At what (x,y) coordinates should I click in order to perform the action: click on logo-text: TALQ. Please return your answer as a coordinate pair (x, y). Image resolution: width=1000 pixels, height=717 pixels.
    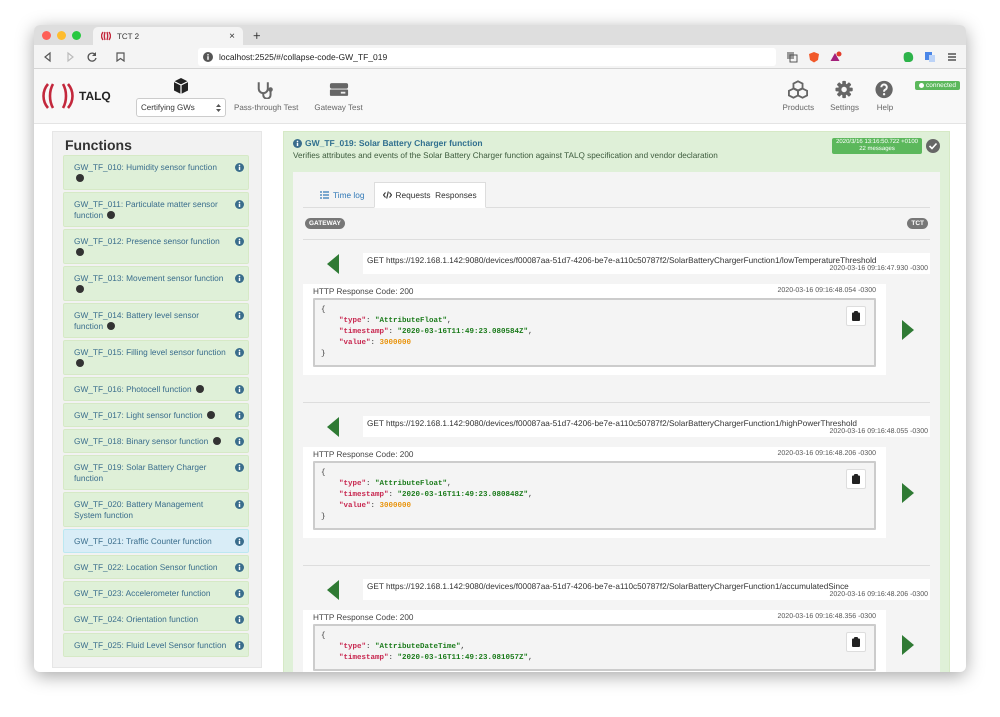
    Looking at the image, I should click on (95, 96).